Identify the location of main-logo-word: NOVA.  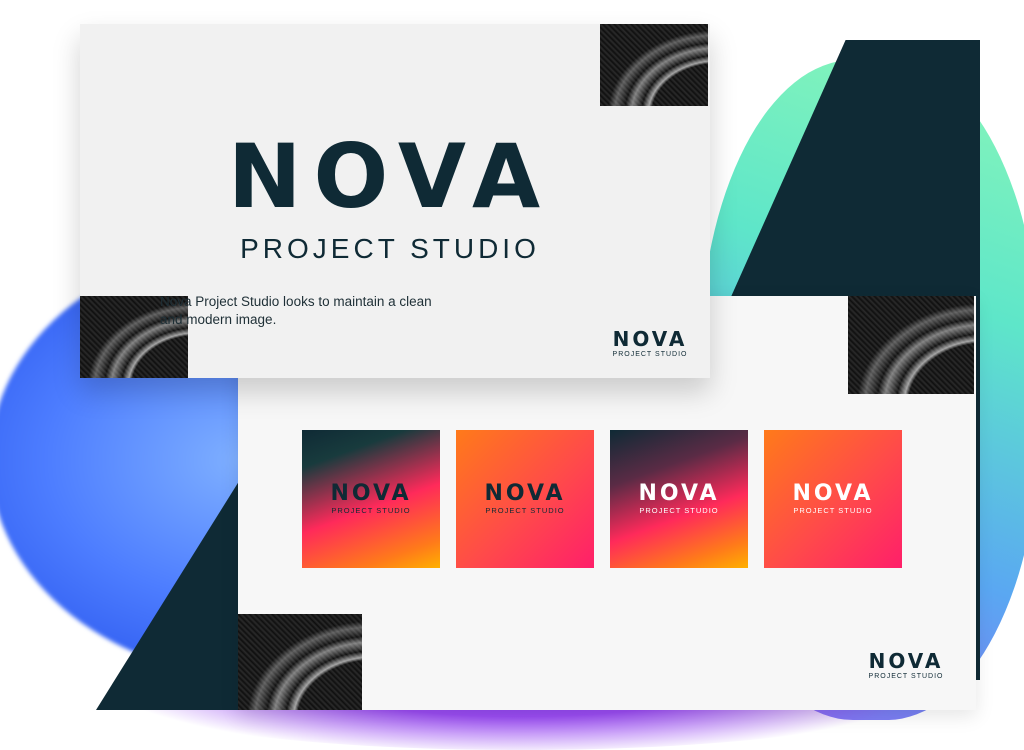
(390, 176).